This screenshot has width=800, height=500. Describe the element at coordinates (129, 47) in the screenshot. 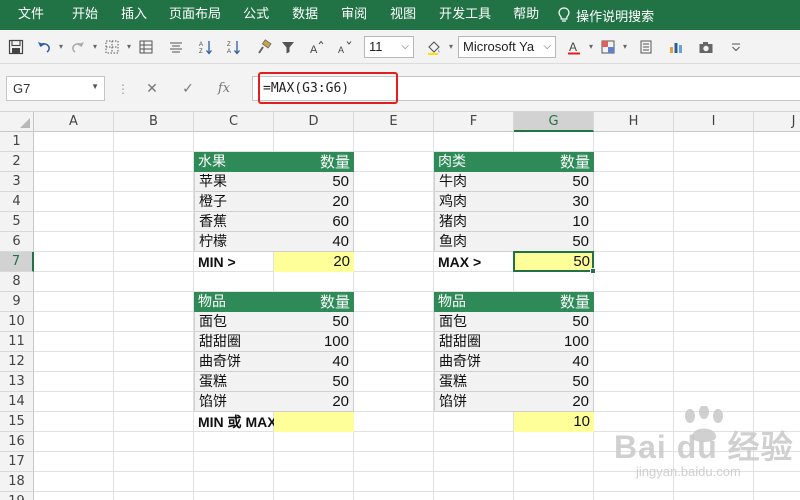

I see `borders-dropdown-icon: ▾` at that location.